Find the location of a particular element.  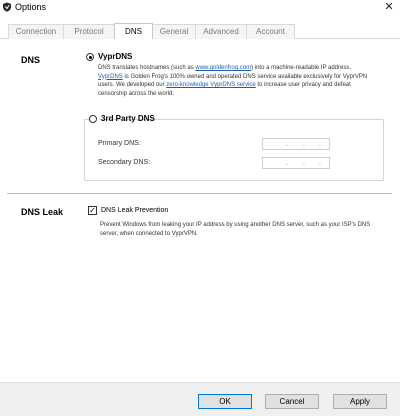

dns-section-title: DNS is located at coordinates (31, 60).